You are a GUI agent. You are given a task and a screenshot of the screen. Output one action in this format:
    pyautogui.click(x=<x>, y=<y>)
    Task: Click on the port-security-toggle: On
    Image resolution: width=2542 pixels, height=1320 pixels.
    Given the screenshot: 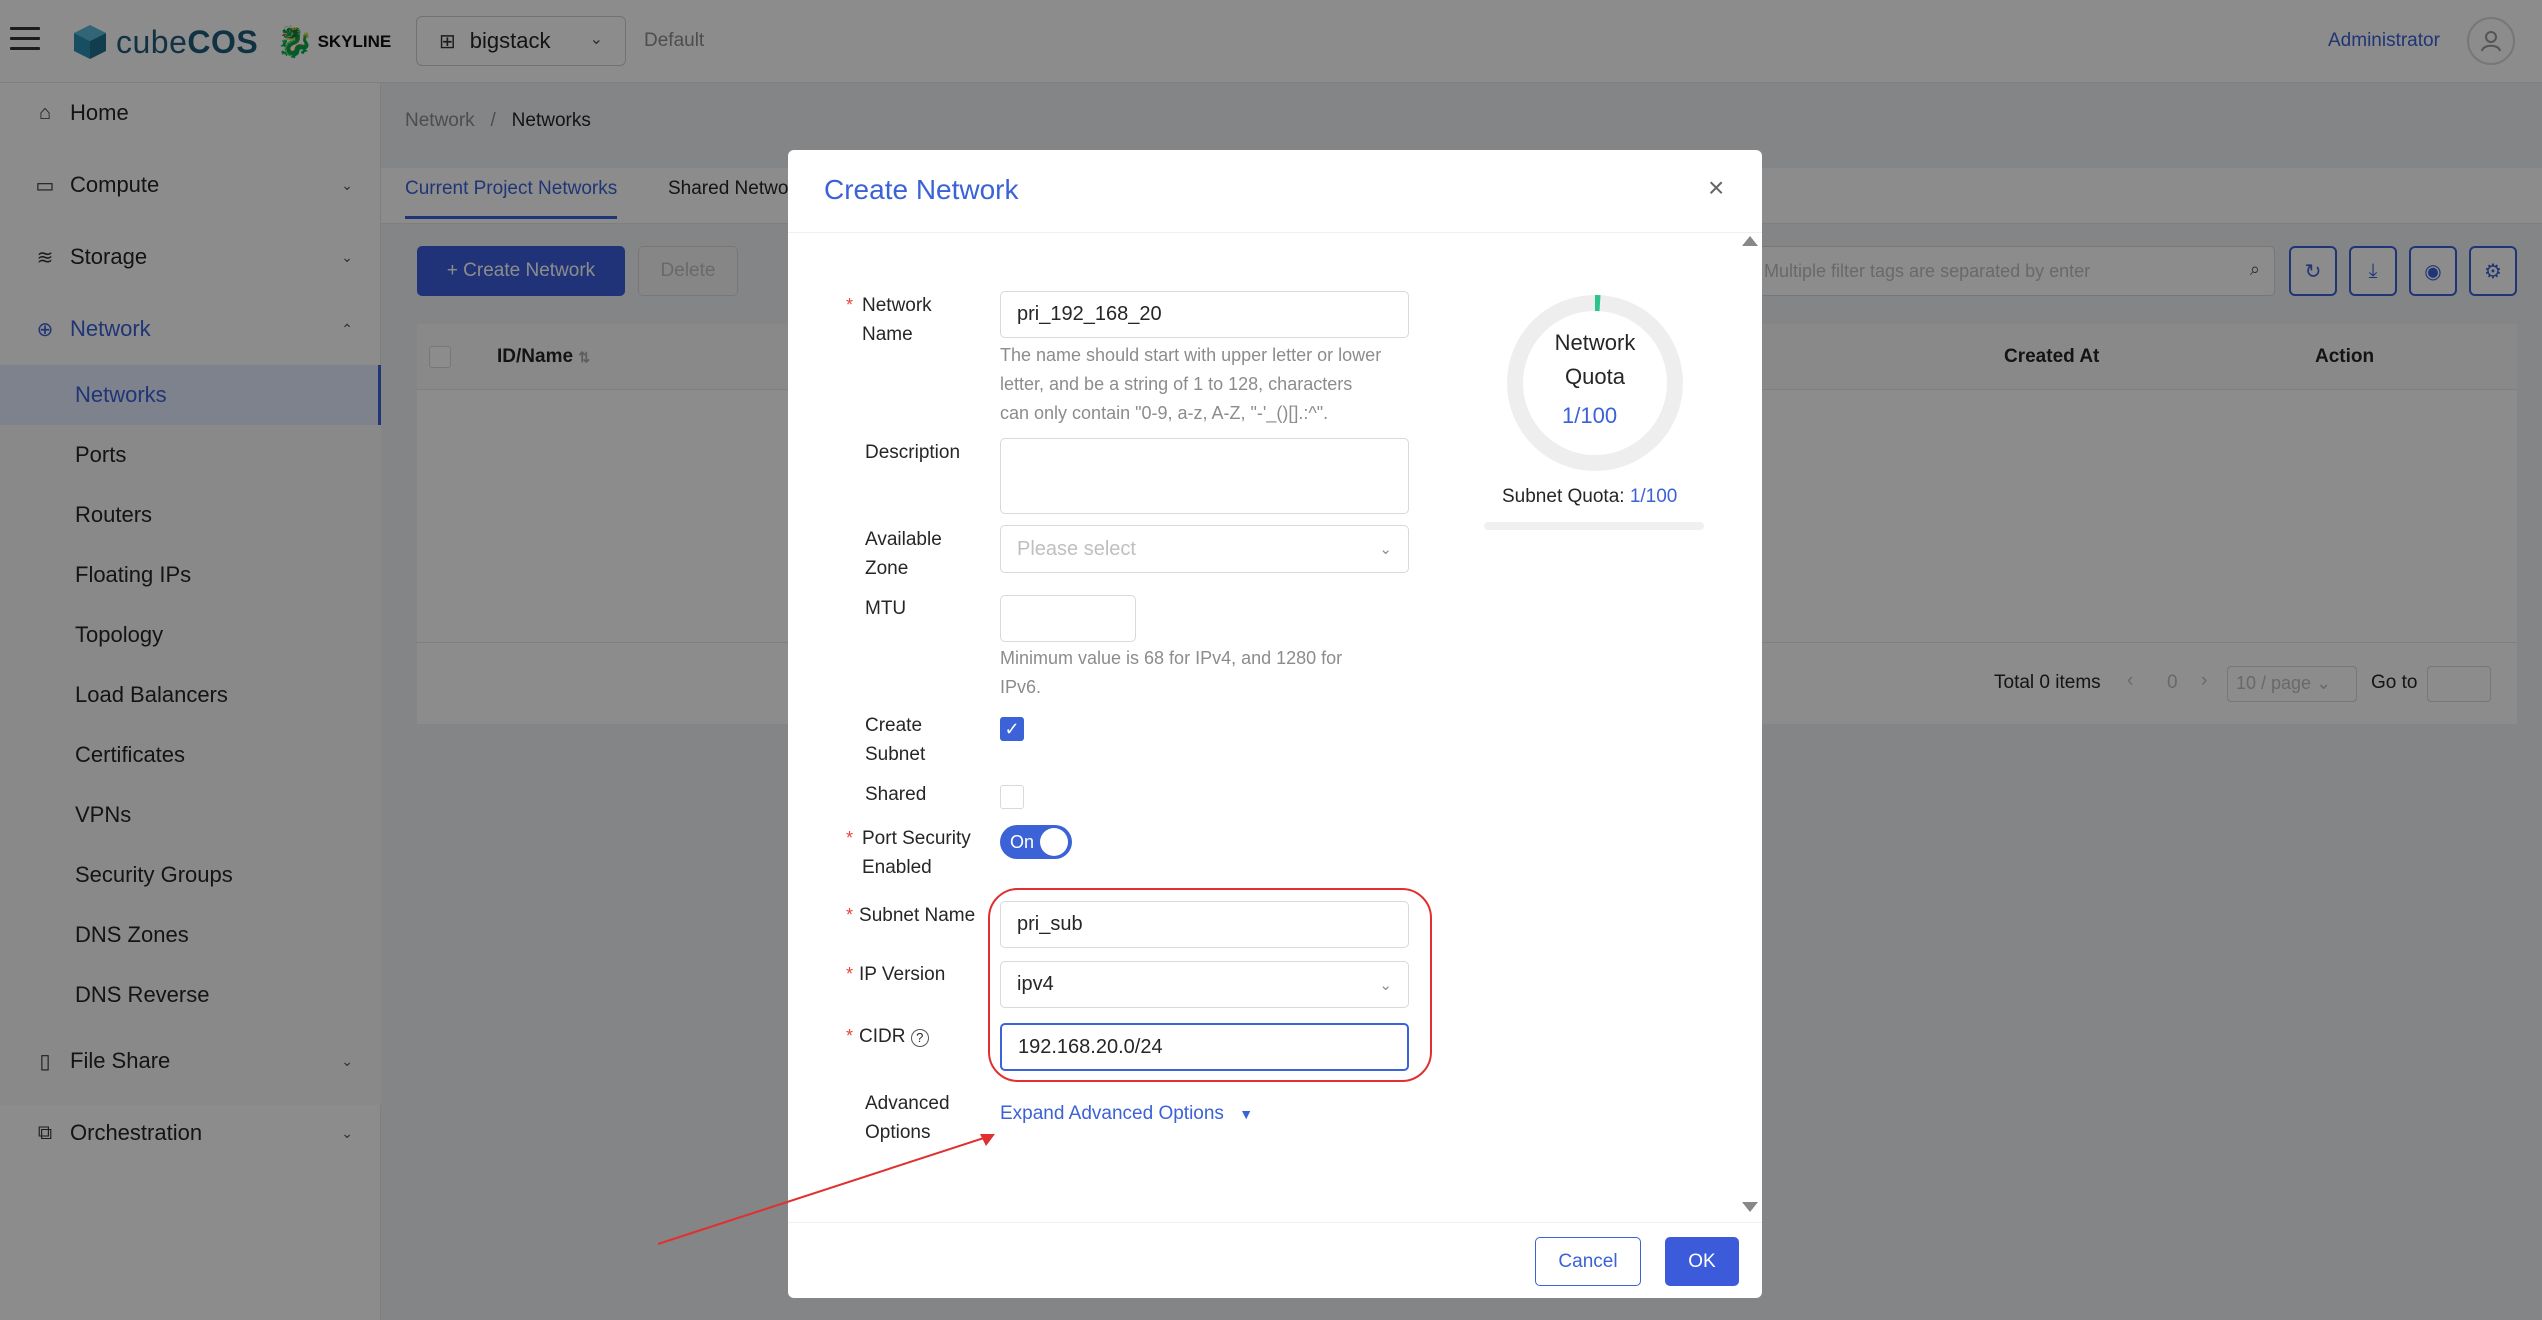 What is the action you would take?
    pyautogui.click(x=1036, y=842)
    